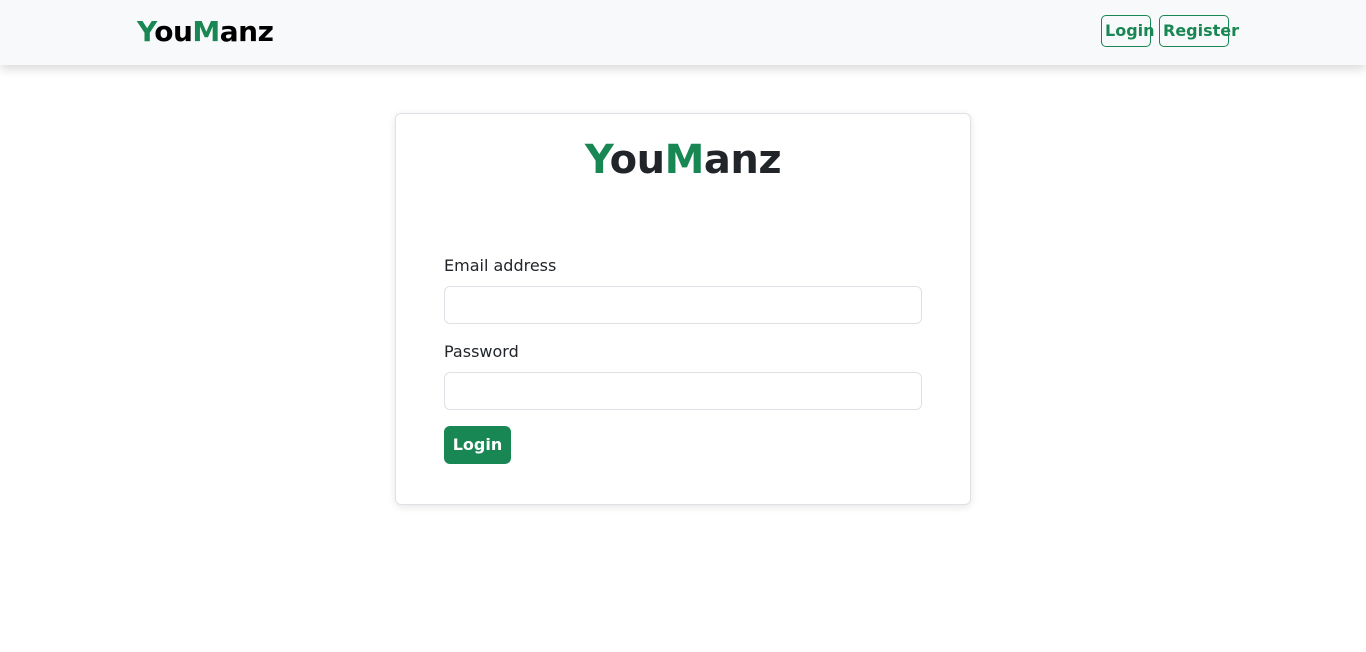 The image size is (1366, 652). Describe the element at coordinates (637, 160) in the screenshot. I see `title-text-ou: ou` at that location.